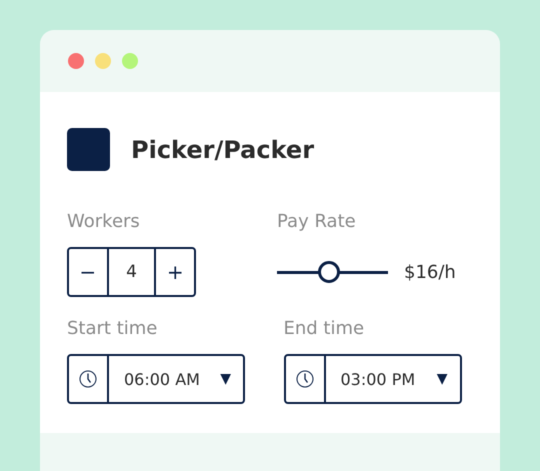 The width and height of the screenshot is (540, 471). I want to click on field-label: Workers, so click(104, 222).